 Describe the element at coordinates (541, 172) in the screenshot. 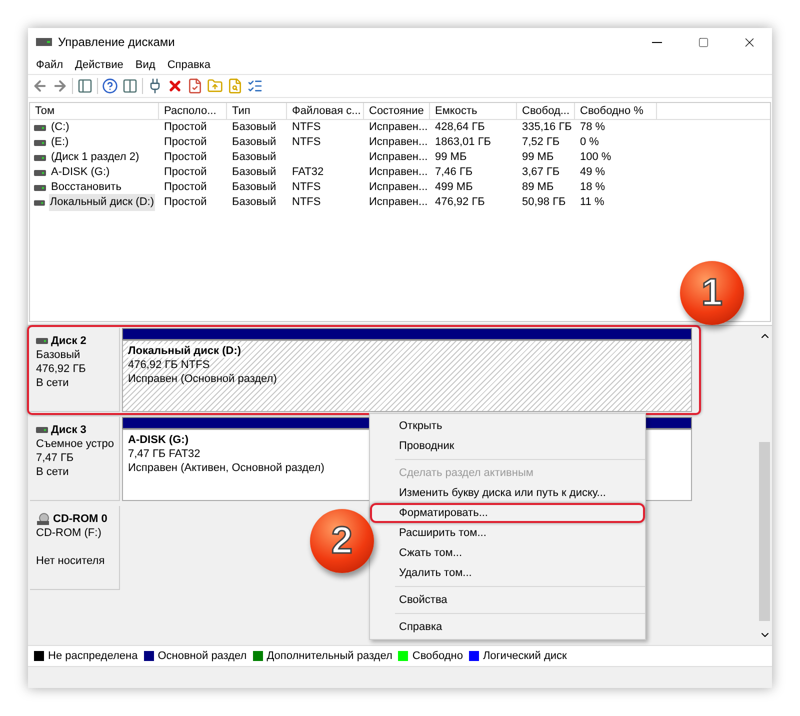

I see `table-cell-text: 3,67 ГБ` at that location.